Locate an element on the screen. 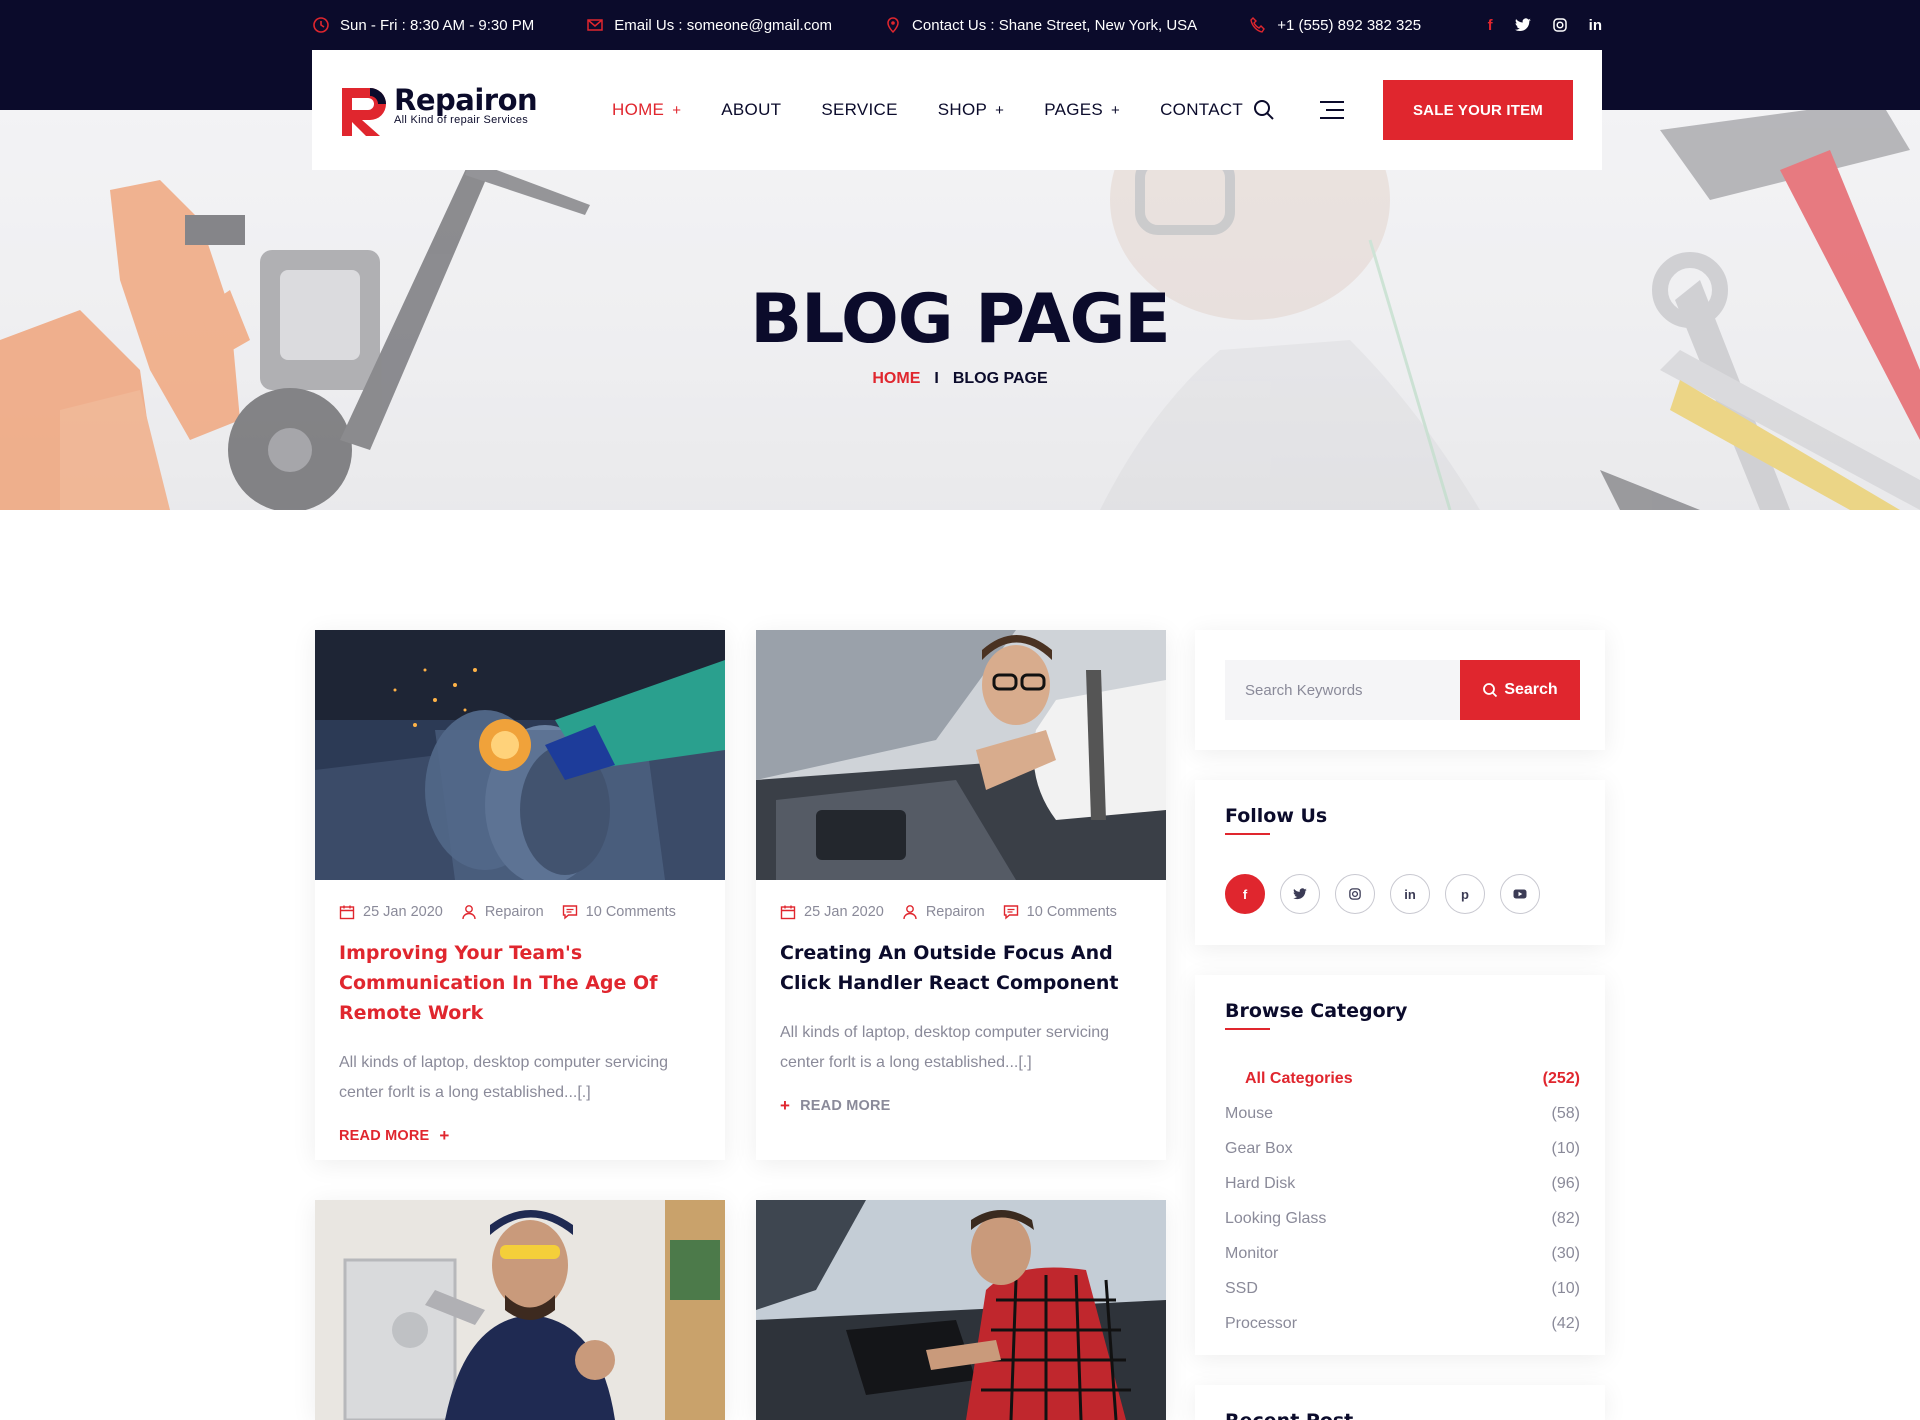 Image resolution: width=1920 pixels, height=1420 pixels. read-more-link: + READ MORE is located at coordinates (961, 1097).